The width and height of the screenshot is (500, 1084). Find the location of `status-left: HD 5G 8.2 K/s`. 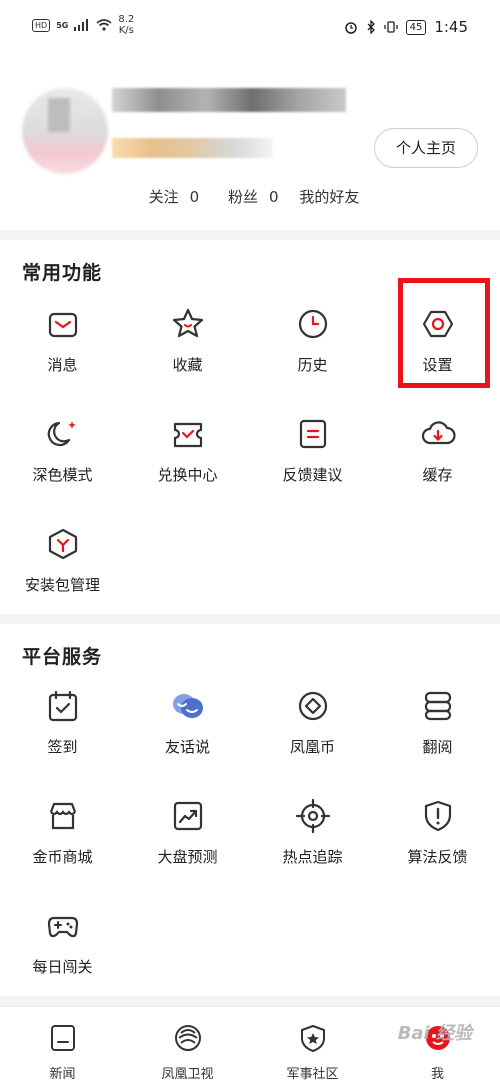

status-left: HD 5G 8.2 K/s is located at coordinates (83, 25).